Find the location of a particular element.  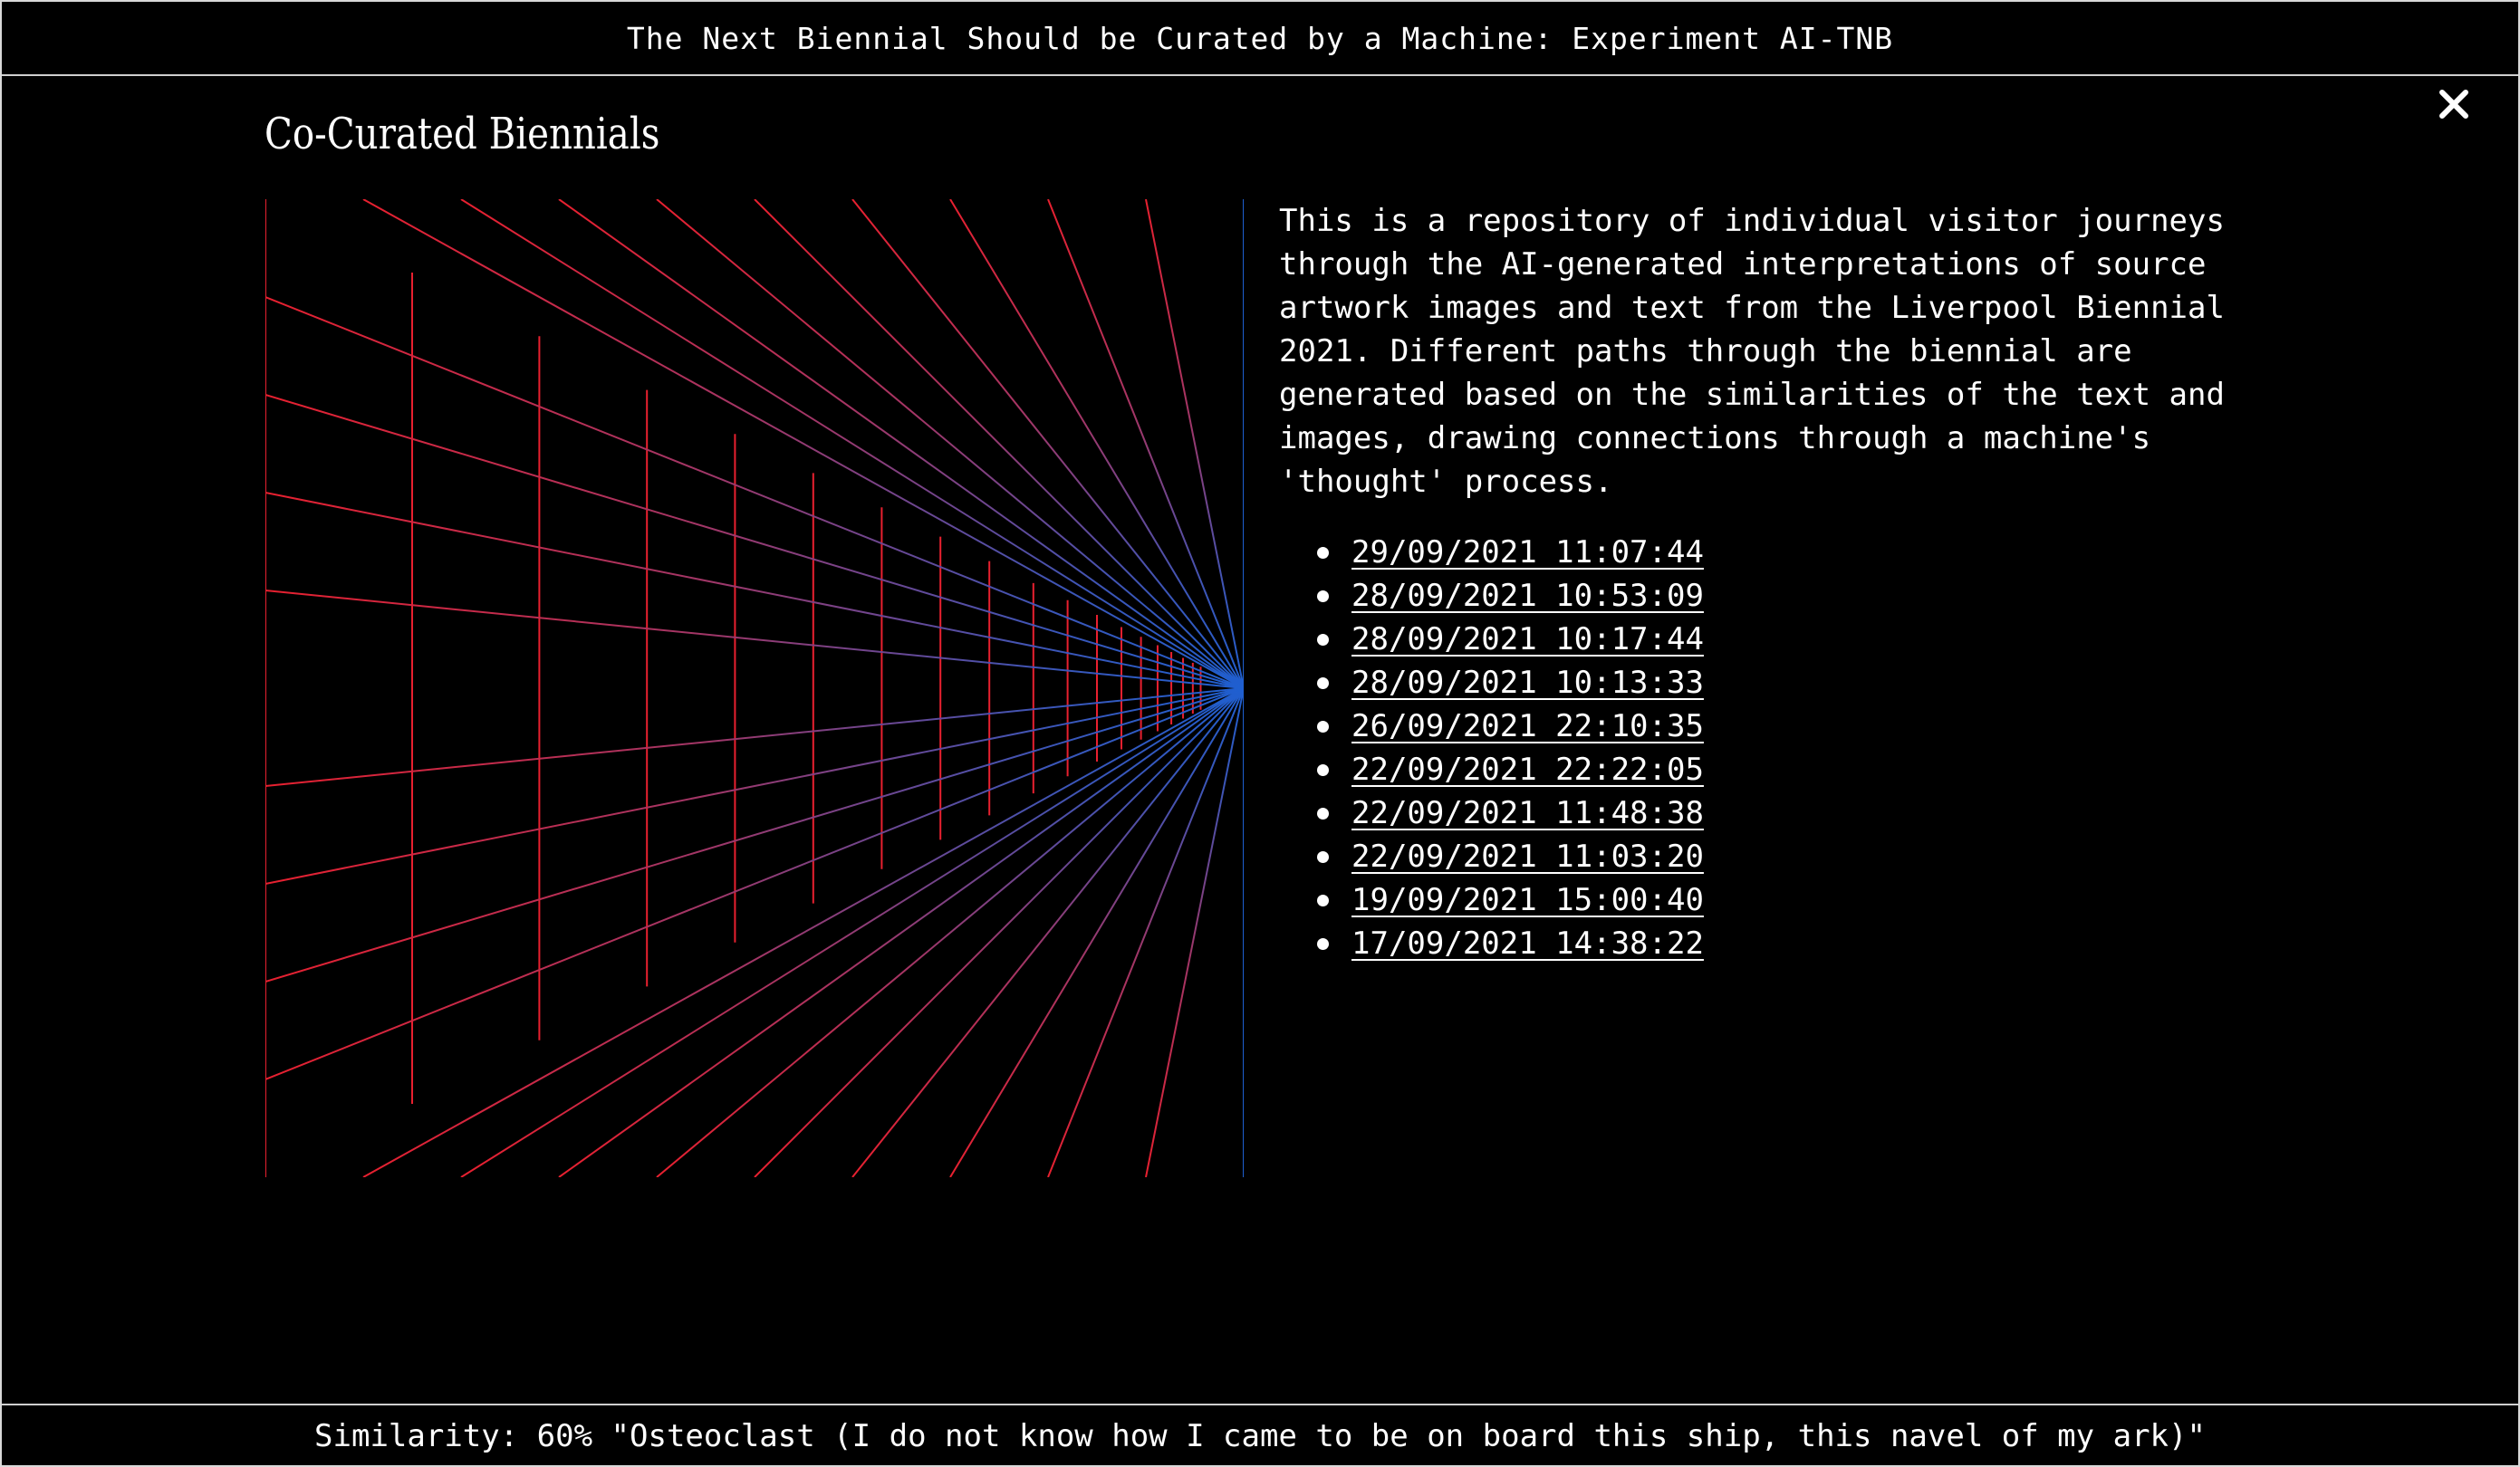

list-item: 26/09/2021 22:10:35 is located at coordinates (1510, 727).